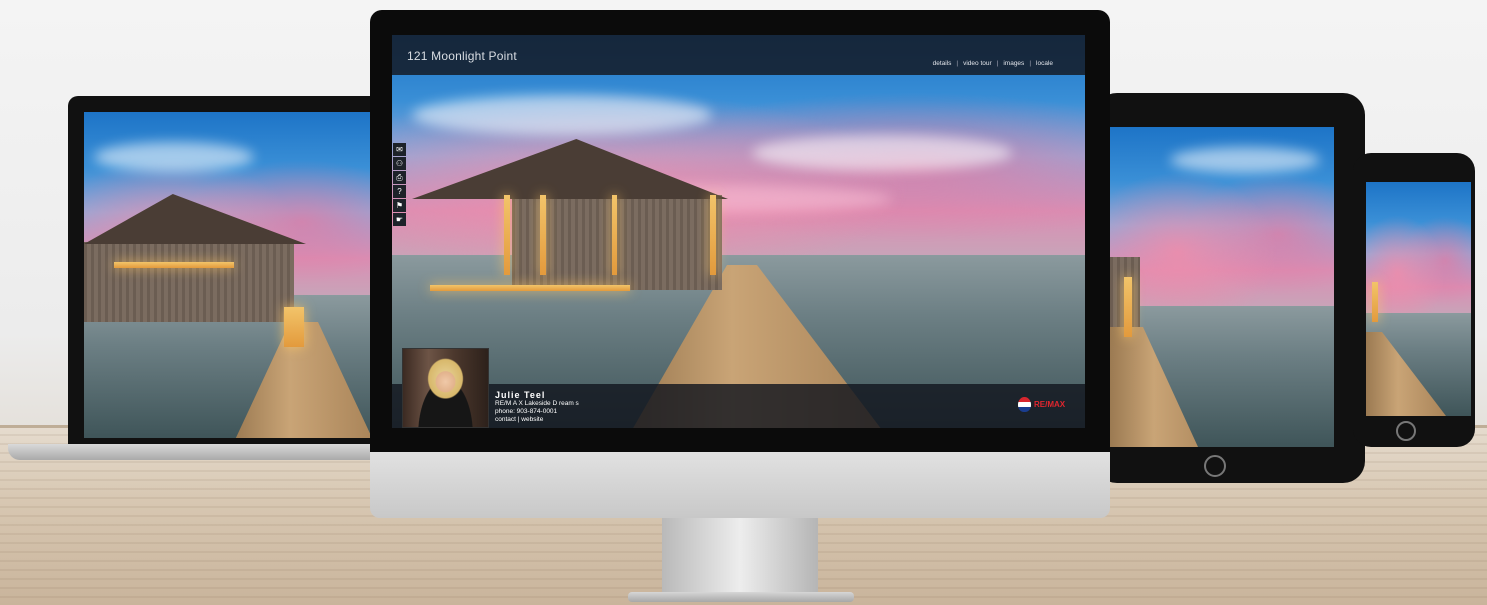  I want to click on comment-icon: ✉, so click(399, 149).